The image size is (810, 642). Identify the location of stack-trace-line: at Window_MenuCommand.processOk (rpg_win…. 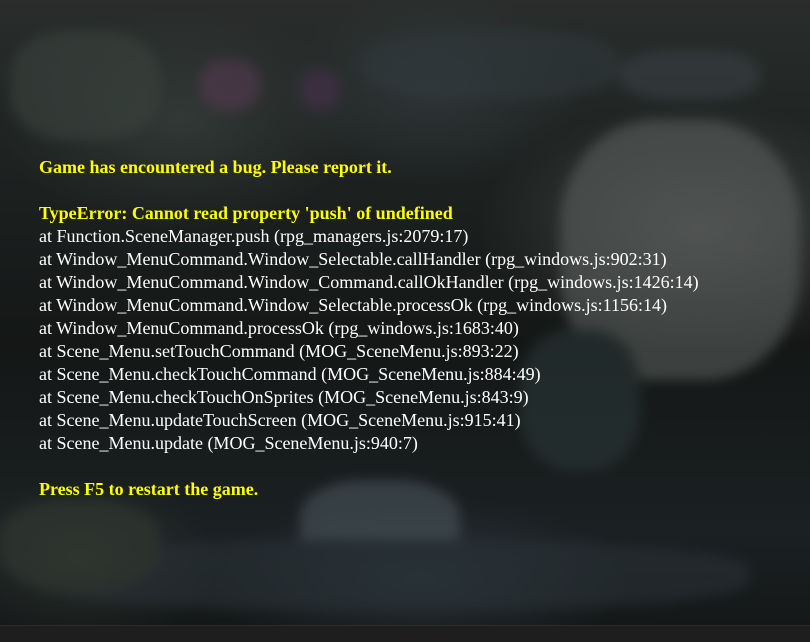
(279, 328).